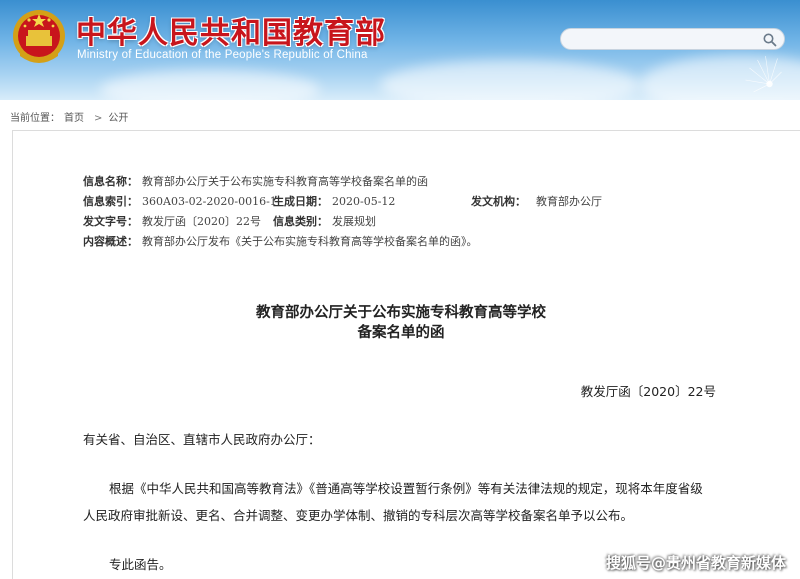 The image size is (800, 579). Describe the element at coordinates (354, 221) in the screenshot. I see `meta-value: 发展规划` at that location.